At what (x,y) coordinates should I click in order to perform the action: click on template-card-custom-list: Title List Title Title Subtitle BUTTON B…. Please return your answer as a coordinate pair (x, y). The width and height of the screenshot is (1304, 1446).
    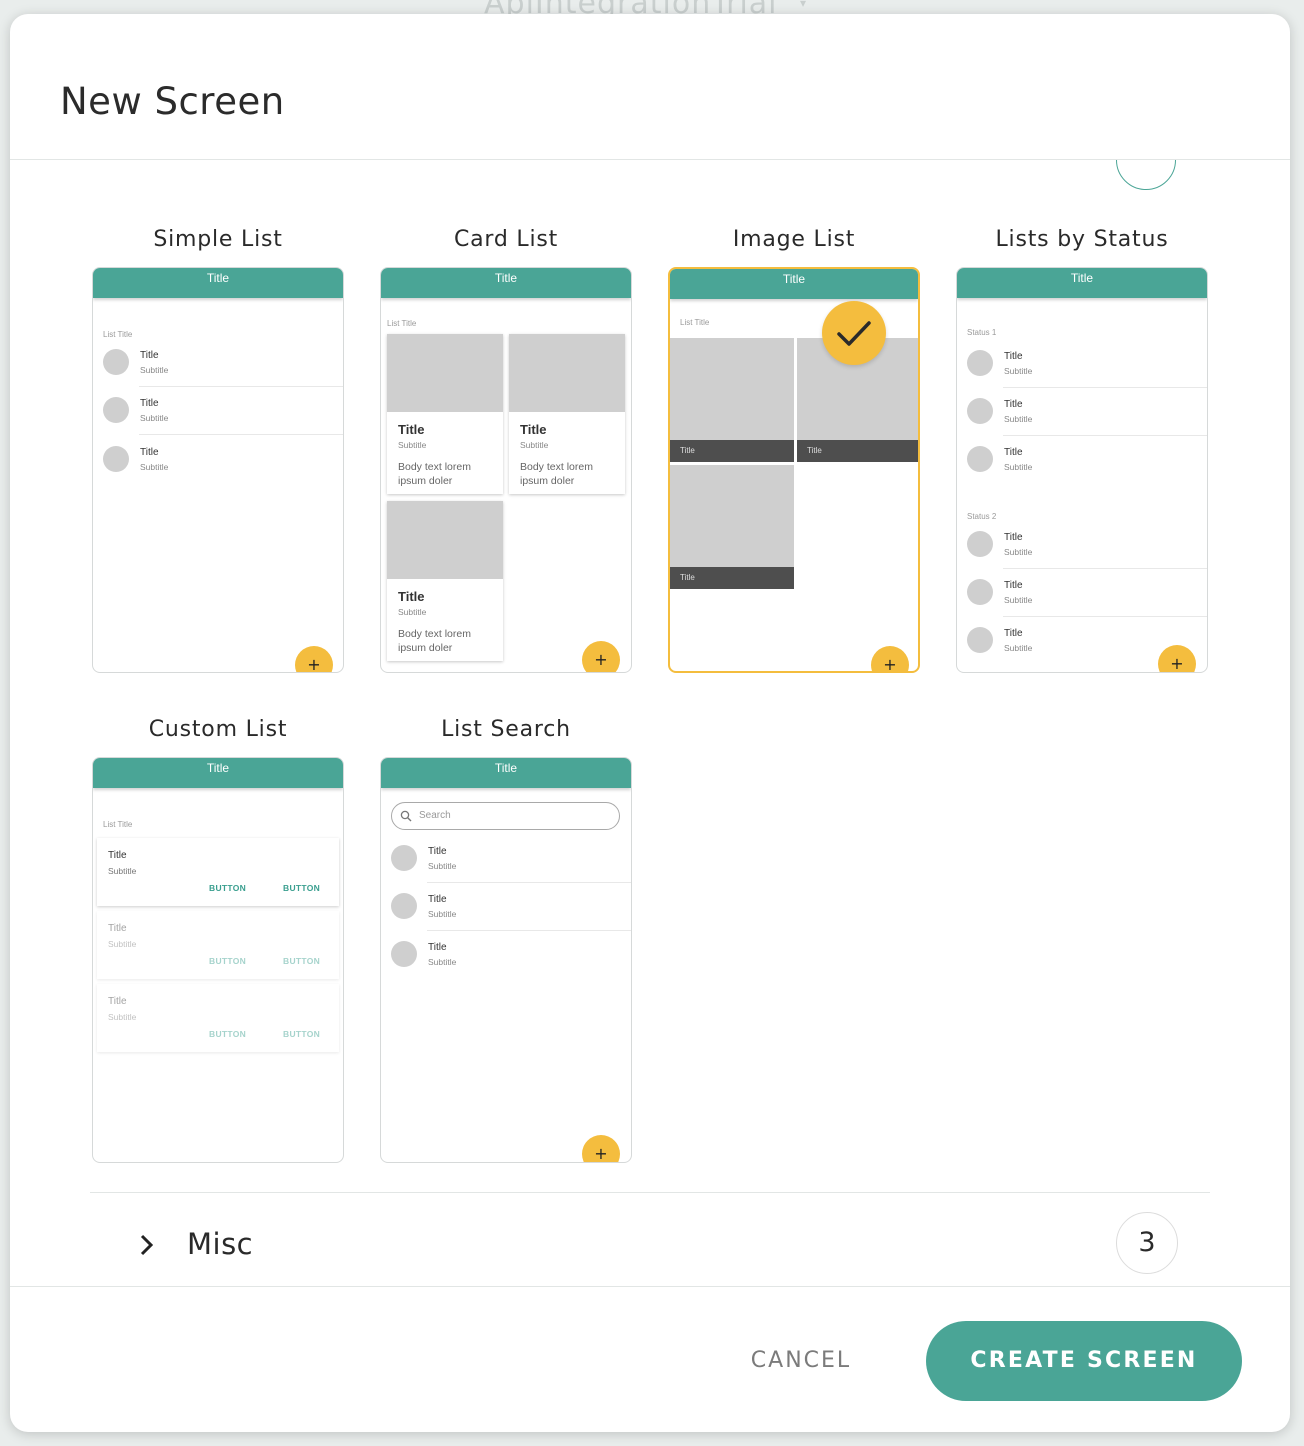
    Looking at the image, I should click on (218, 960).